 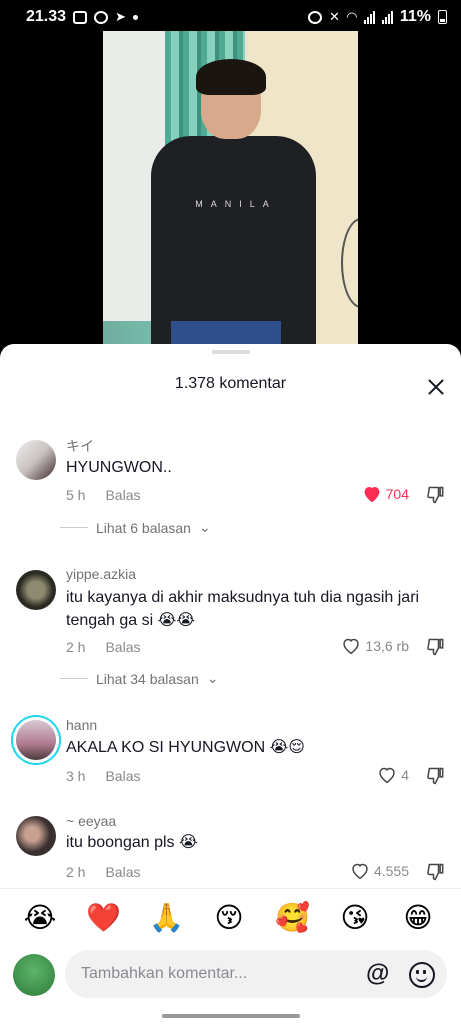 I want to click on mention-button: @, so click(x=377, y=974).